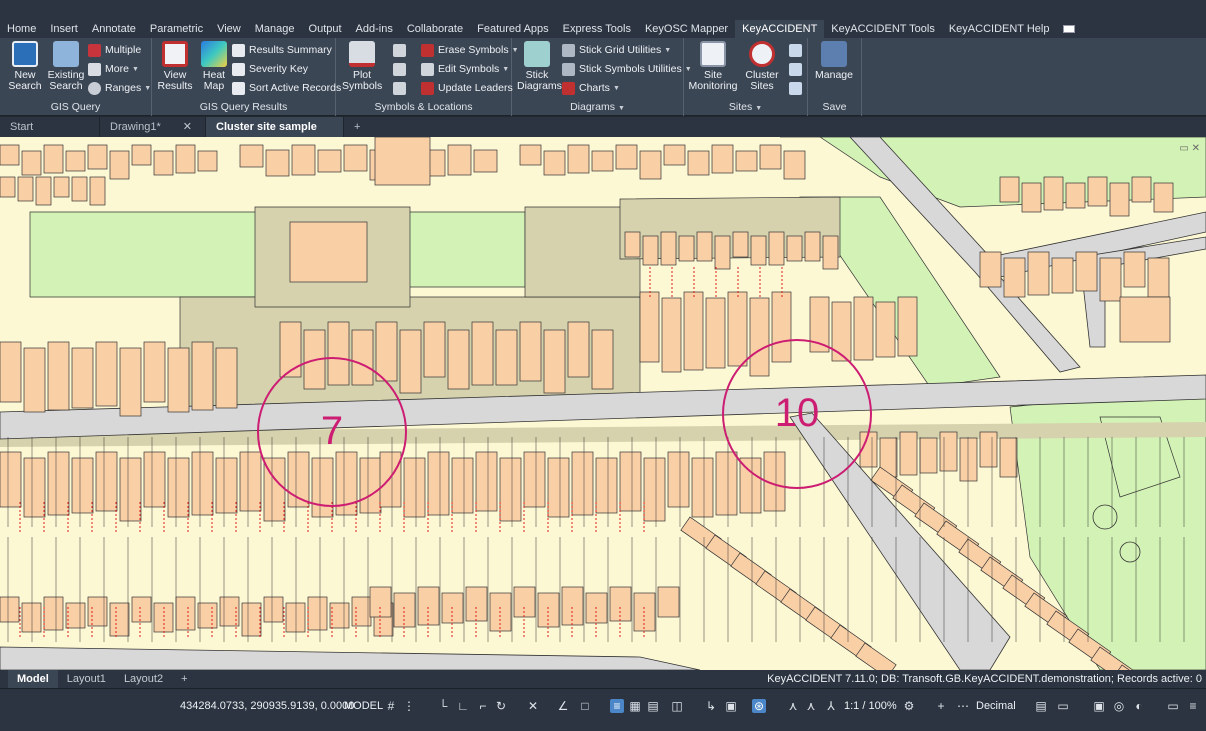  I want to click on symbol-layer-icon, so click(399, 88).